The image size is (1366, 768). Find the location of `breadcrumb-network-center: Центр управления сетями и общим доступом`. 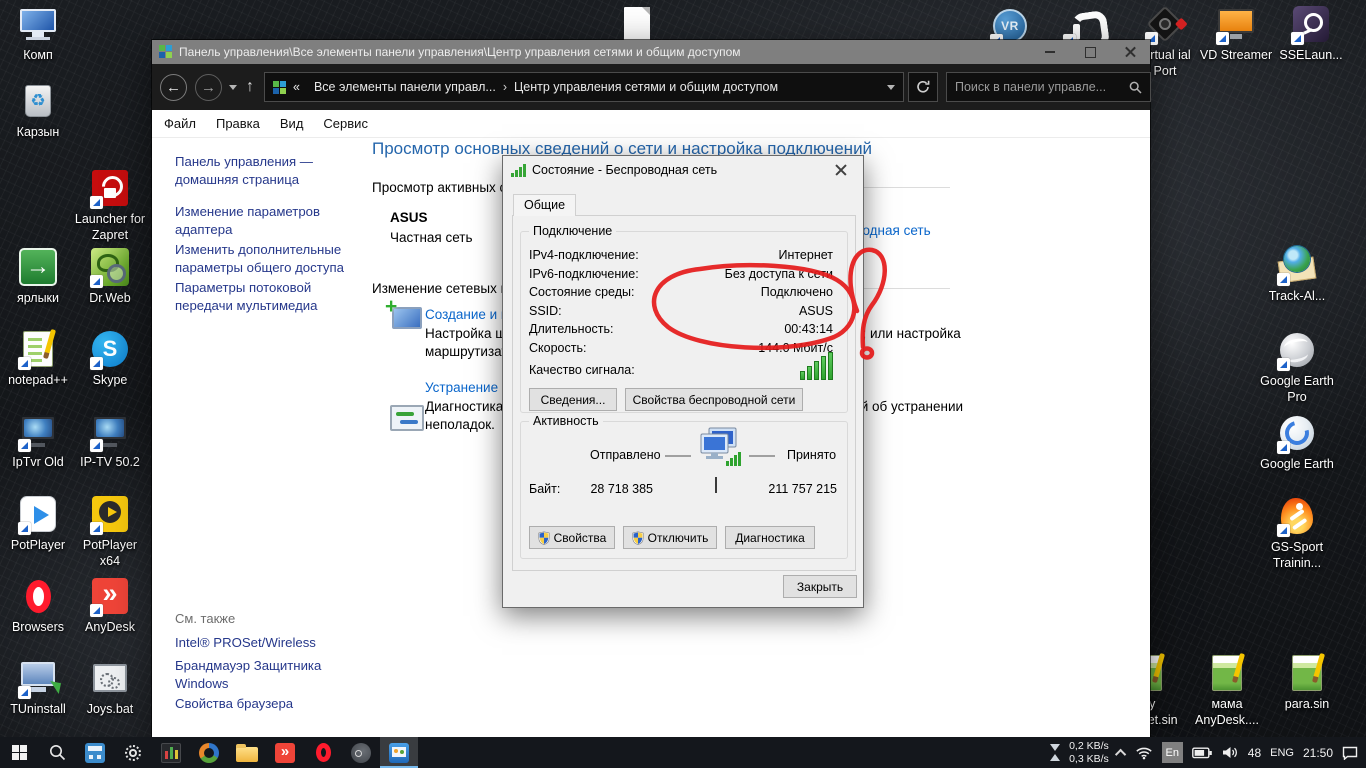

breadcrumb-network-center: Центр управления сетями и общим доступом is located at coordinates (646, 87).